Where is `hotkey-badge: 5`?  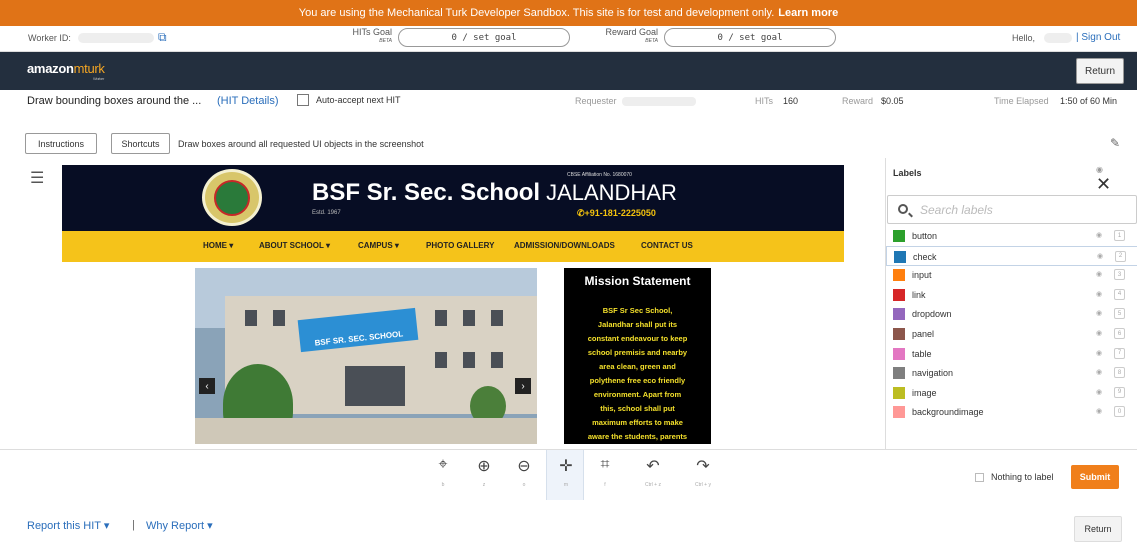 hotkey-badge: 5 is located at coordinates (1119, 314).